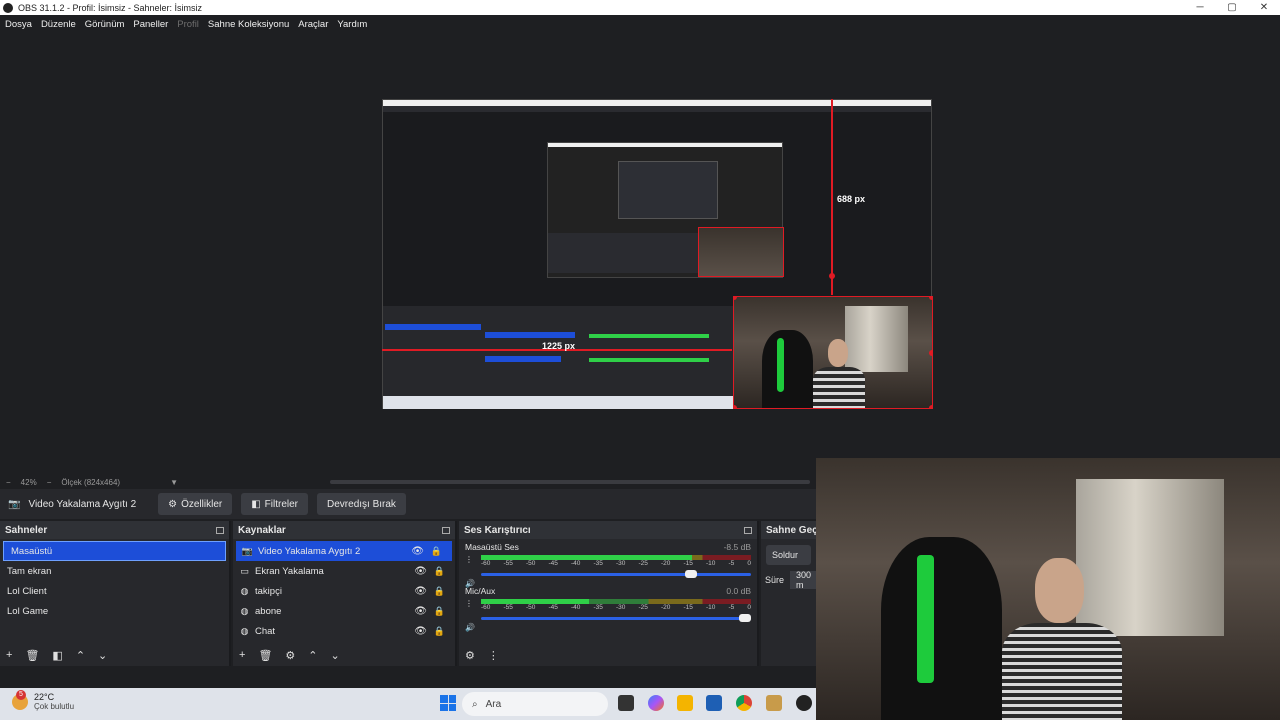  Describe the element at coordinates (344, 631) in the screenshot. I see `source-item: ◍ Chat 👁 🔒` at that location.